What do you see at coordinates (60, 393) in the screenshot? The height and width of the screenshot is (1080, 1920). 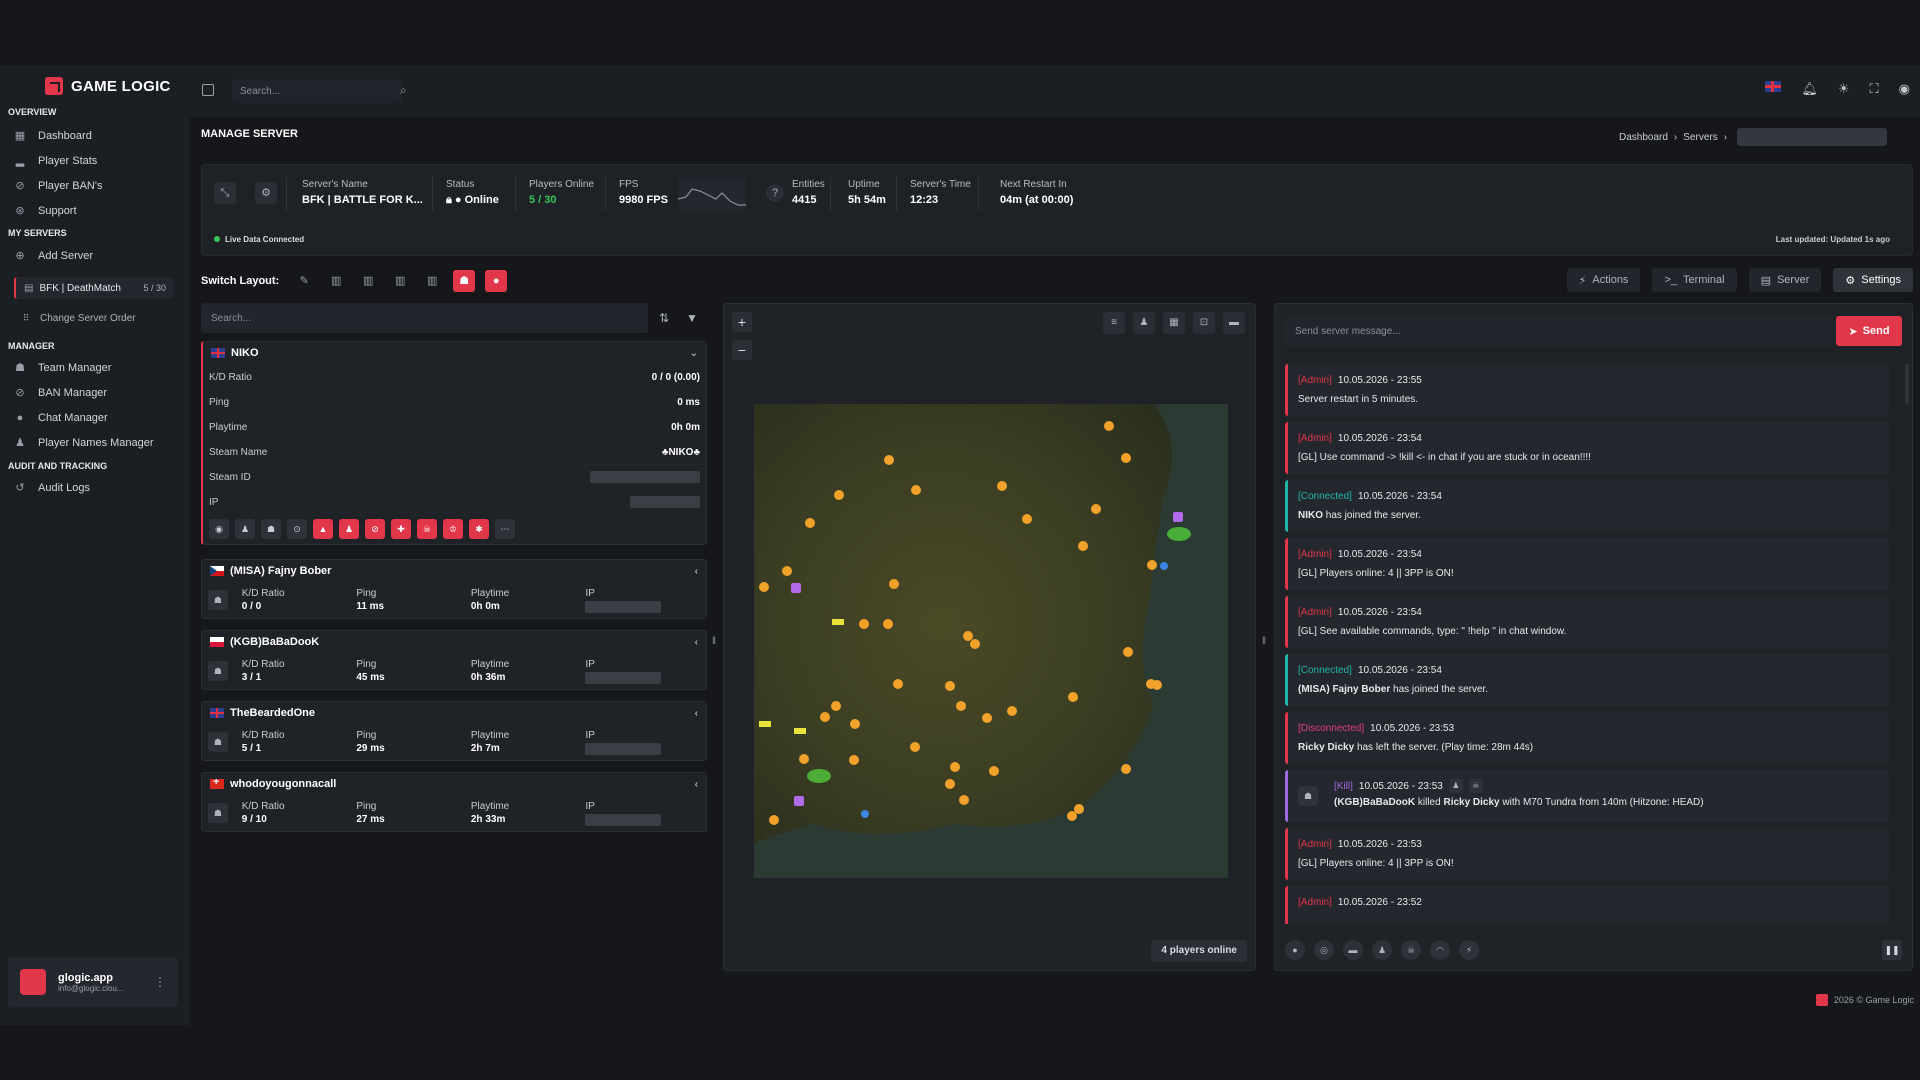 I see `sidebar-item-ban-manager: ⊘ BAN Manager` at bounding box center [60, 393].